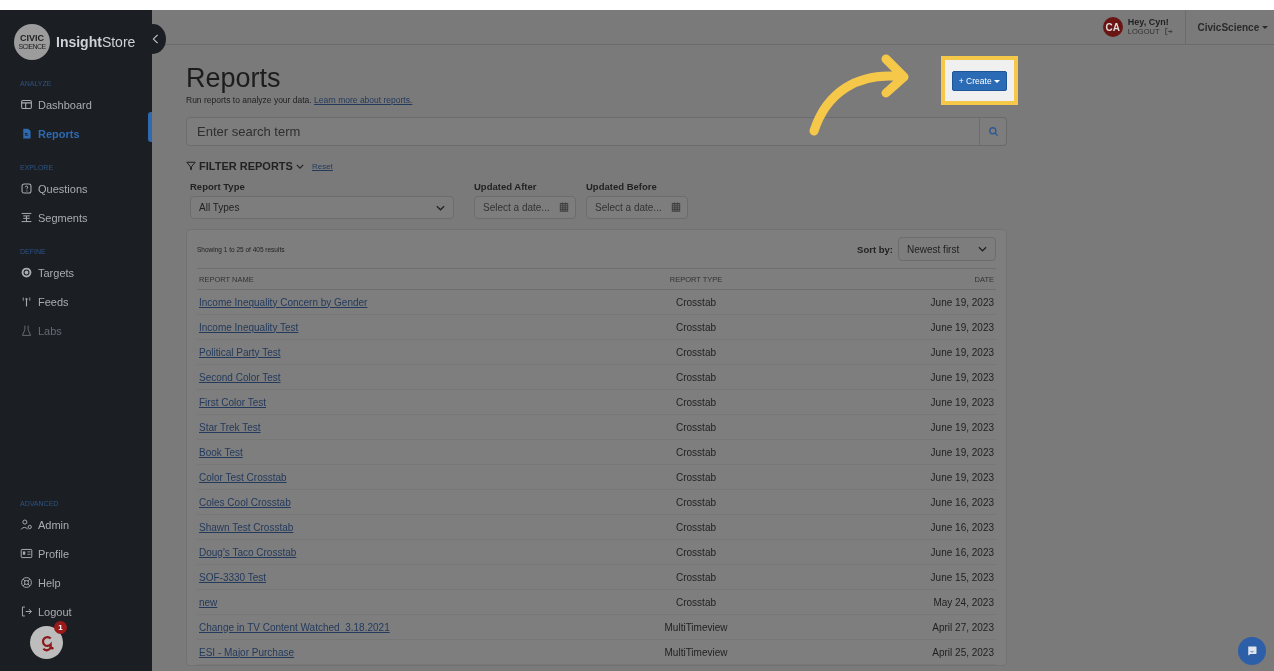  I want to click on report-link: new, so click(208, 602).